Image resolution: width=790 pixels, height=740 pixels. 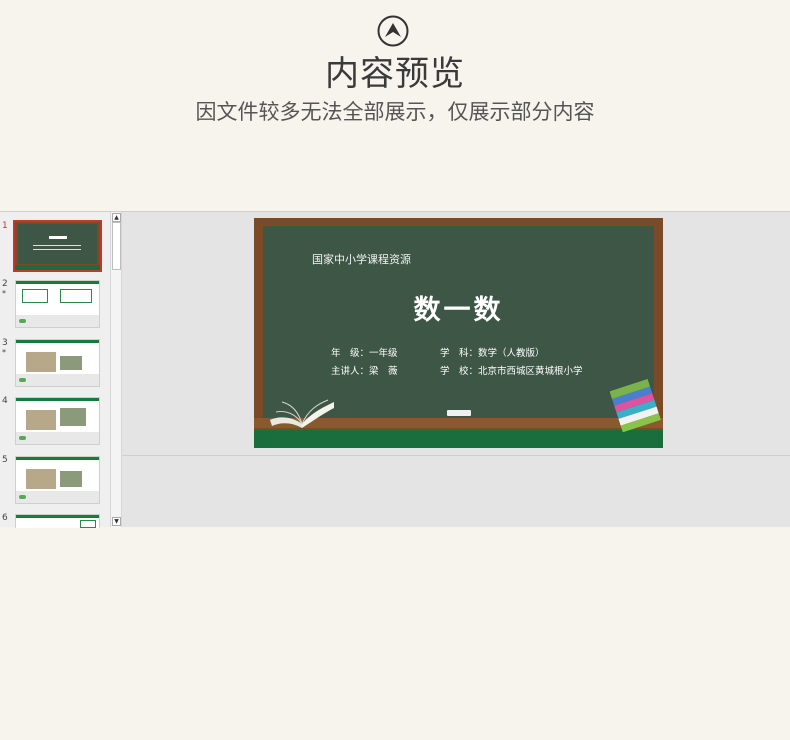 I want to click on thumbnail-panel: 1 2 * 3 * 4 5 6, so click(x=55, y=370).